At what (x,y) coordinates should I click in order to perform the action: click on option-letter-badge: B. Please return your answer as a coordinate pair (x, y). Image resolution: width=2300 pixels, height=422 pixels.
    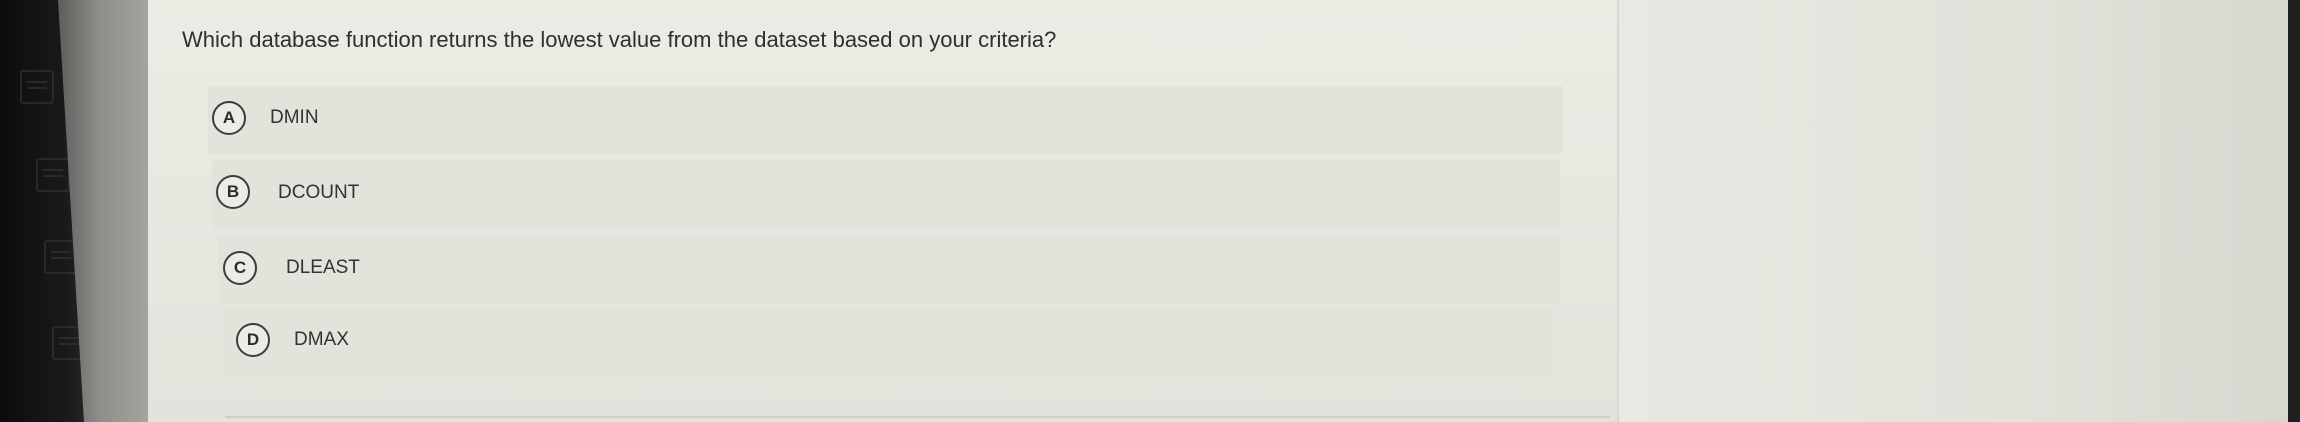
    Looking at the image, I should click on (233, 192).